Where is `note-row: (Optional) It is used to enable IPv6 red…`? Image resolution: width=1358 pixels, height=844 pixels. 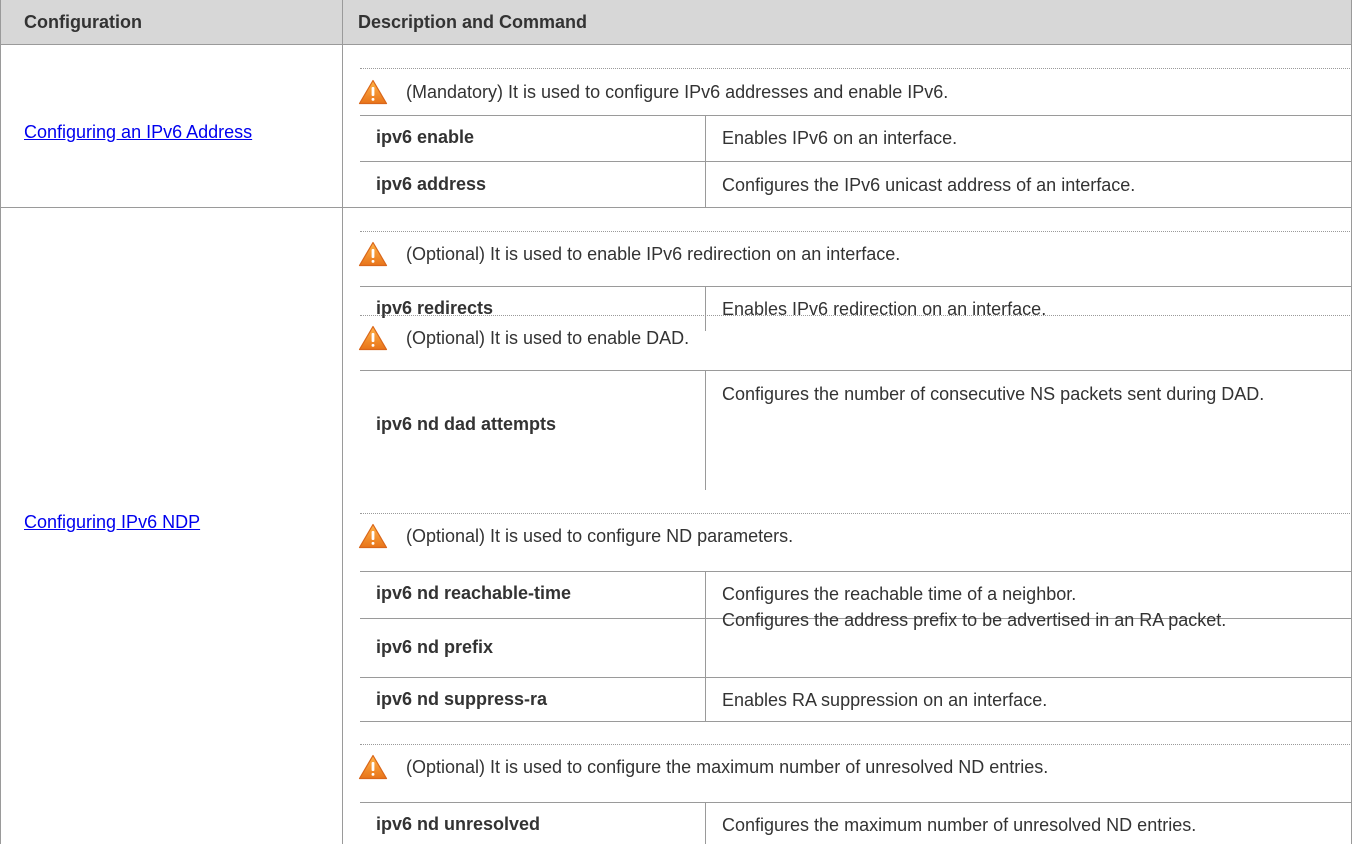
note-row: (Optional) It is used to enable IPv6 red… is located at coordinates (629, 254).